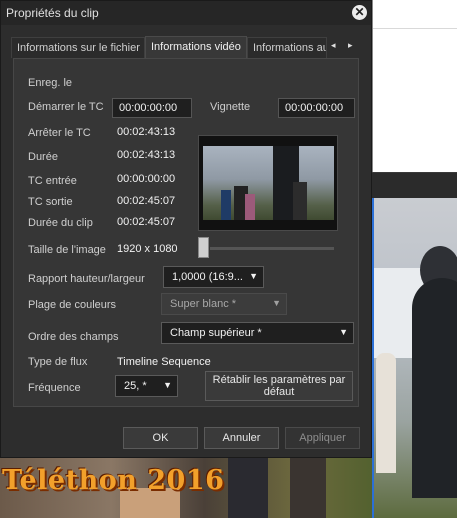  What do you see at coordinates (135, 386) in the screenshot?
I see `frequency-value: 25, *` at bounding box center [135, 386].